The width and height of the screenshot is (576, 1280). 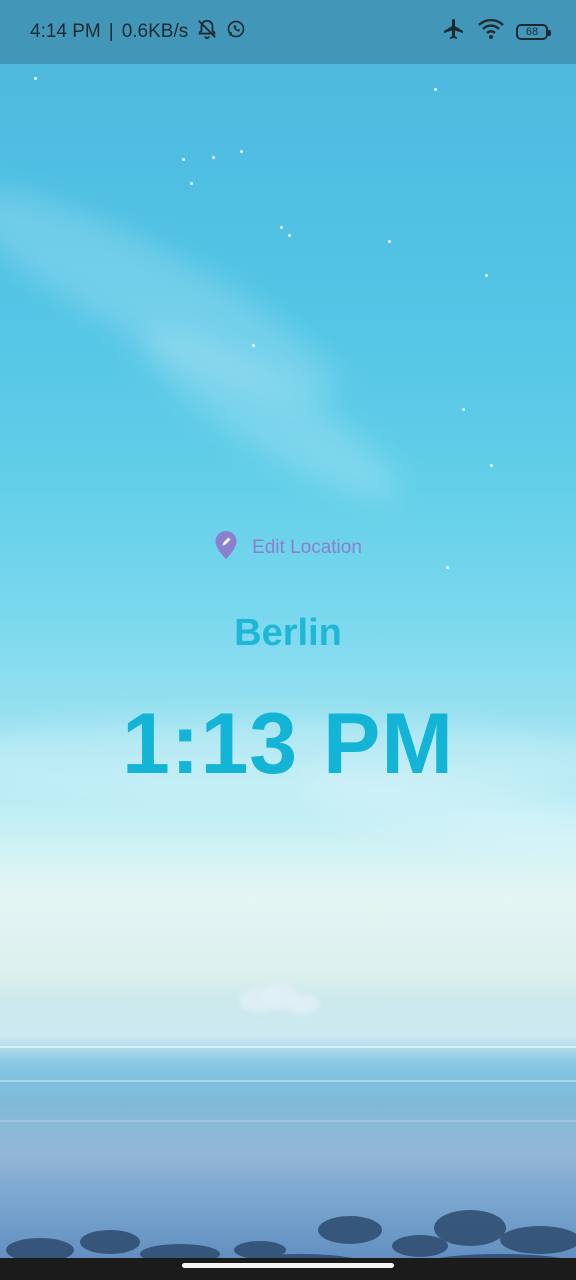 What do you see at coordinates (65, 31) in the screenshot?
I see `status-time: 4:14 PM` at bounding box center [65, 31].